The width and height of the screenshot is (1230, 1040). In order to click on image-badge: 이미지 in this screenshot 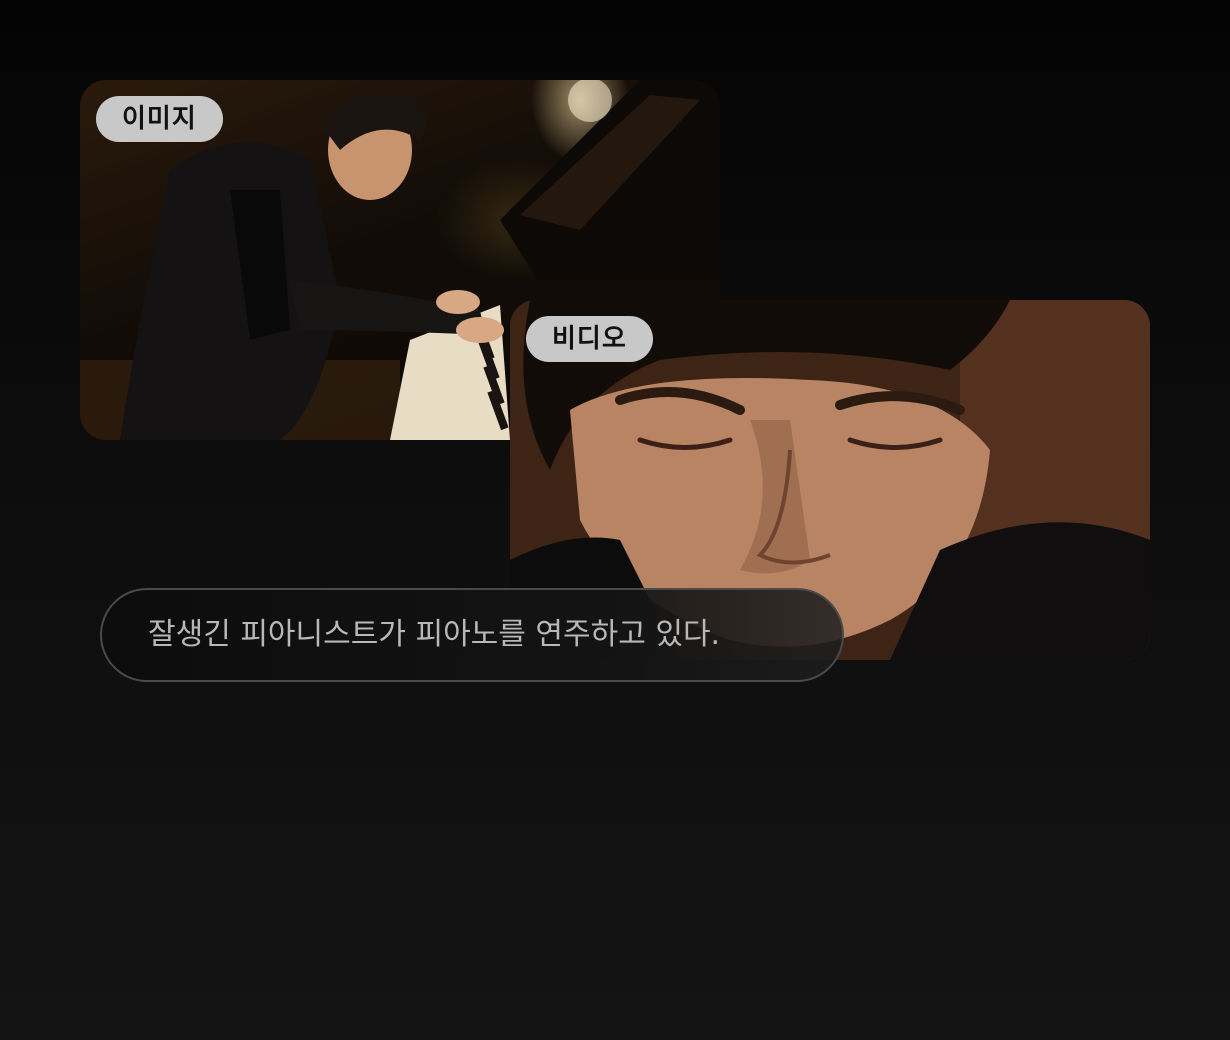, I will do `click(159, 119)`.